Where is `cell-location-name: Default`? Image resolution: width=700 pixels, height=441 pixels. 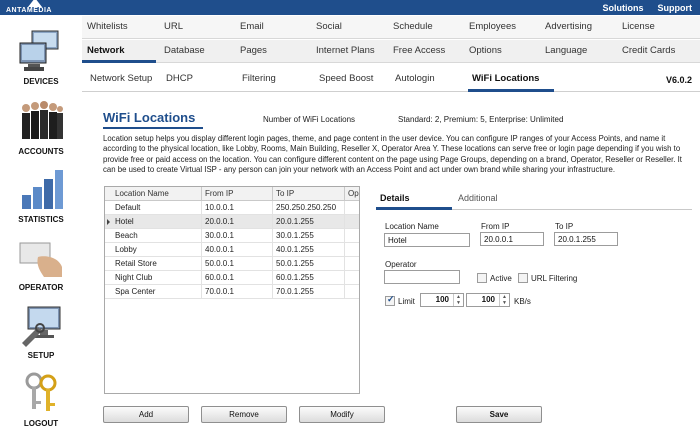
cell-location-name: Default is located at coordinates (157, 208).